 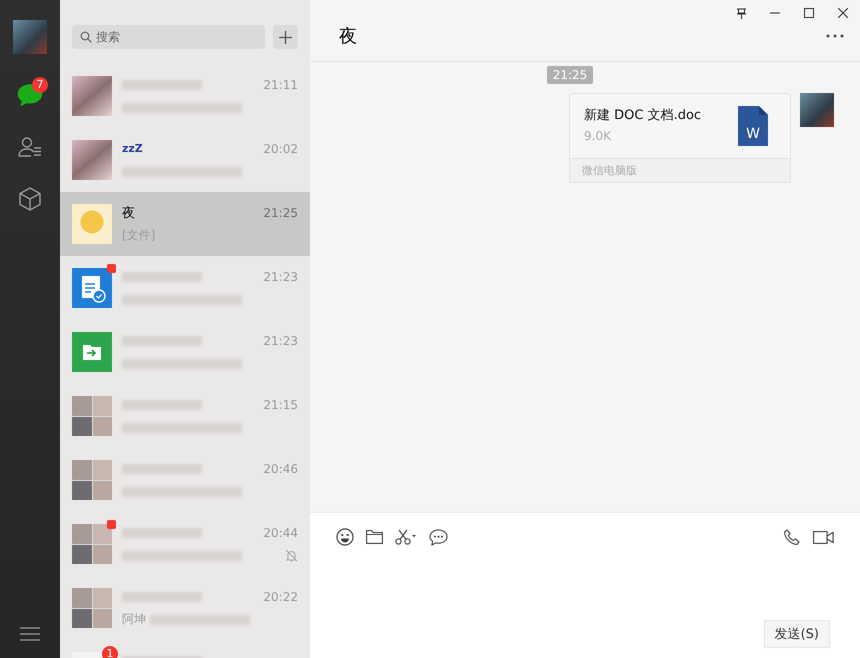 I want to click on chat-time: 21:11, so click(x=280, y=85).